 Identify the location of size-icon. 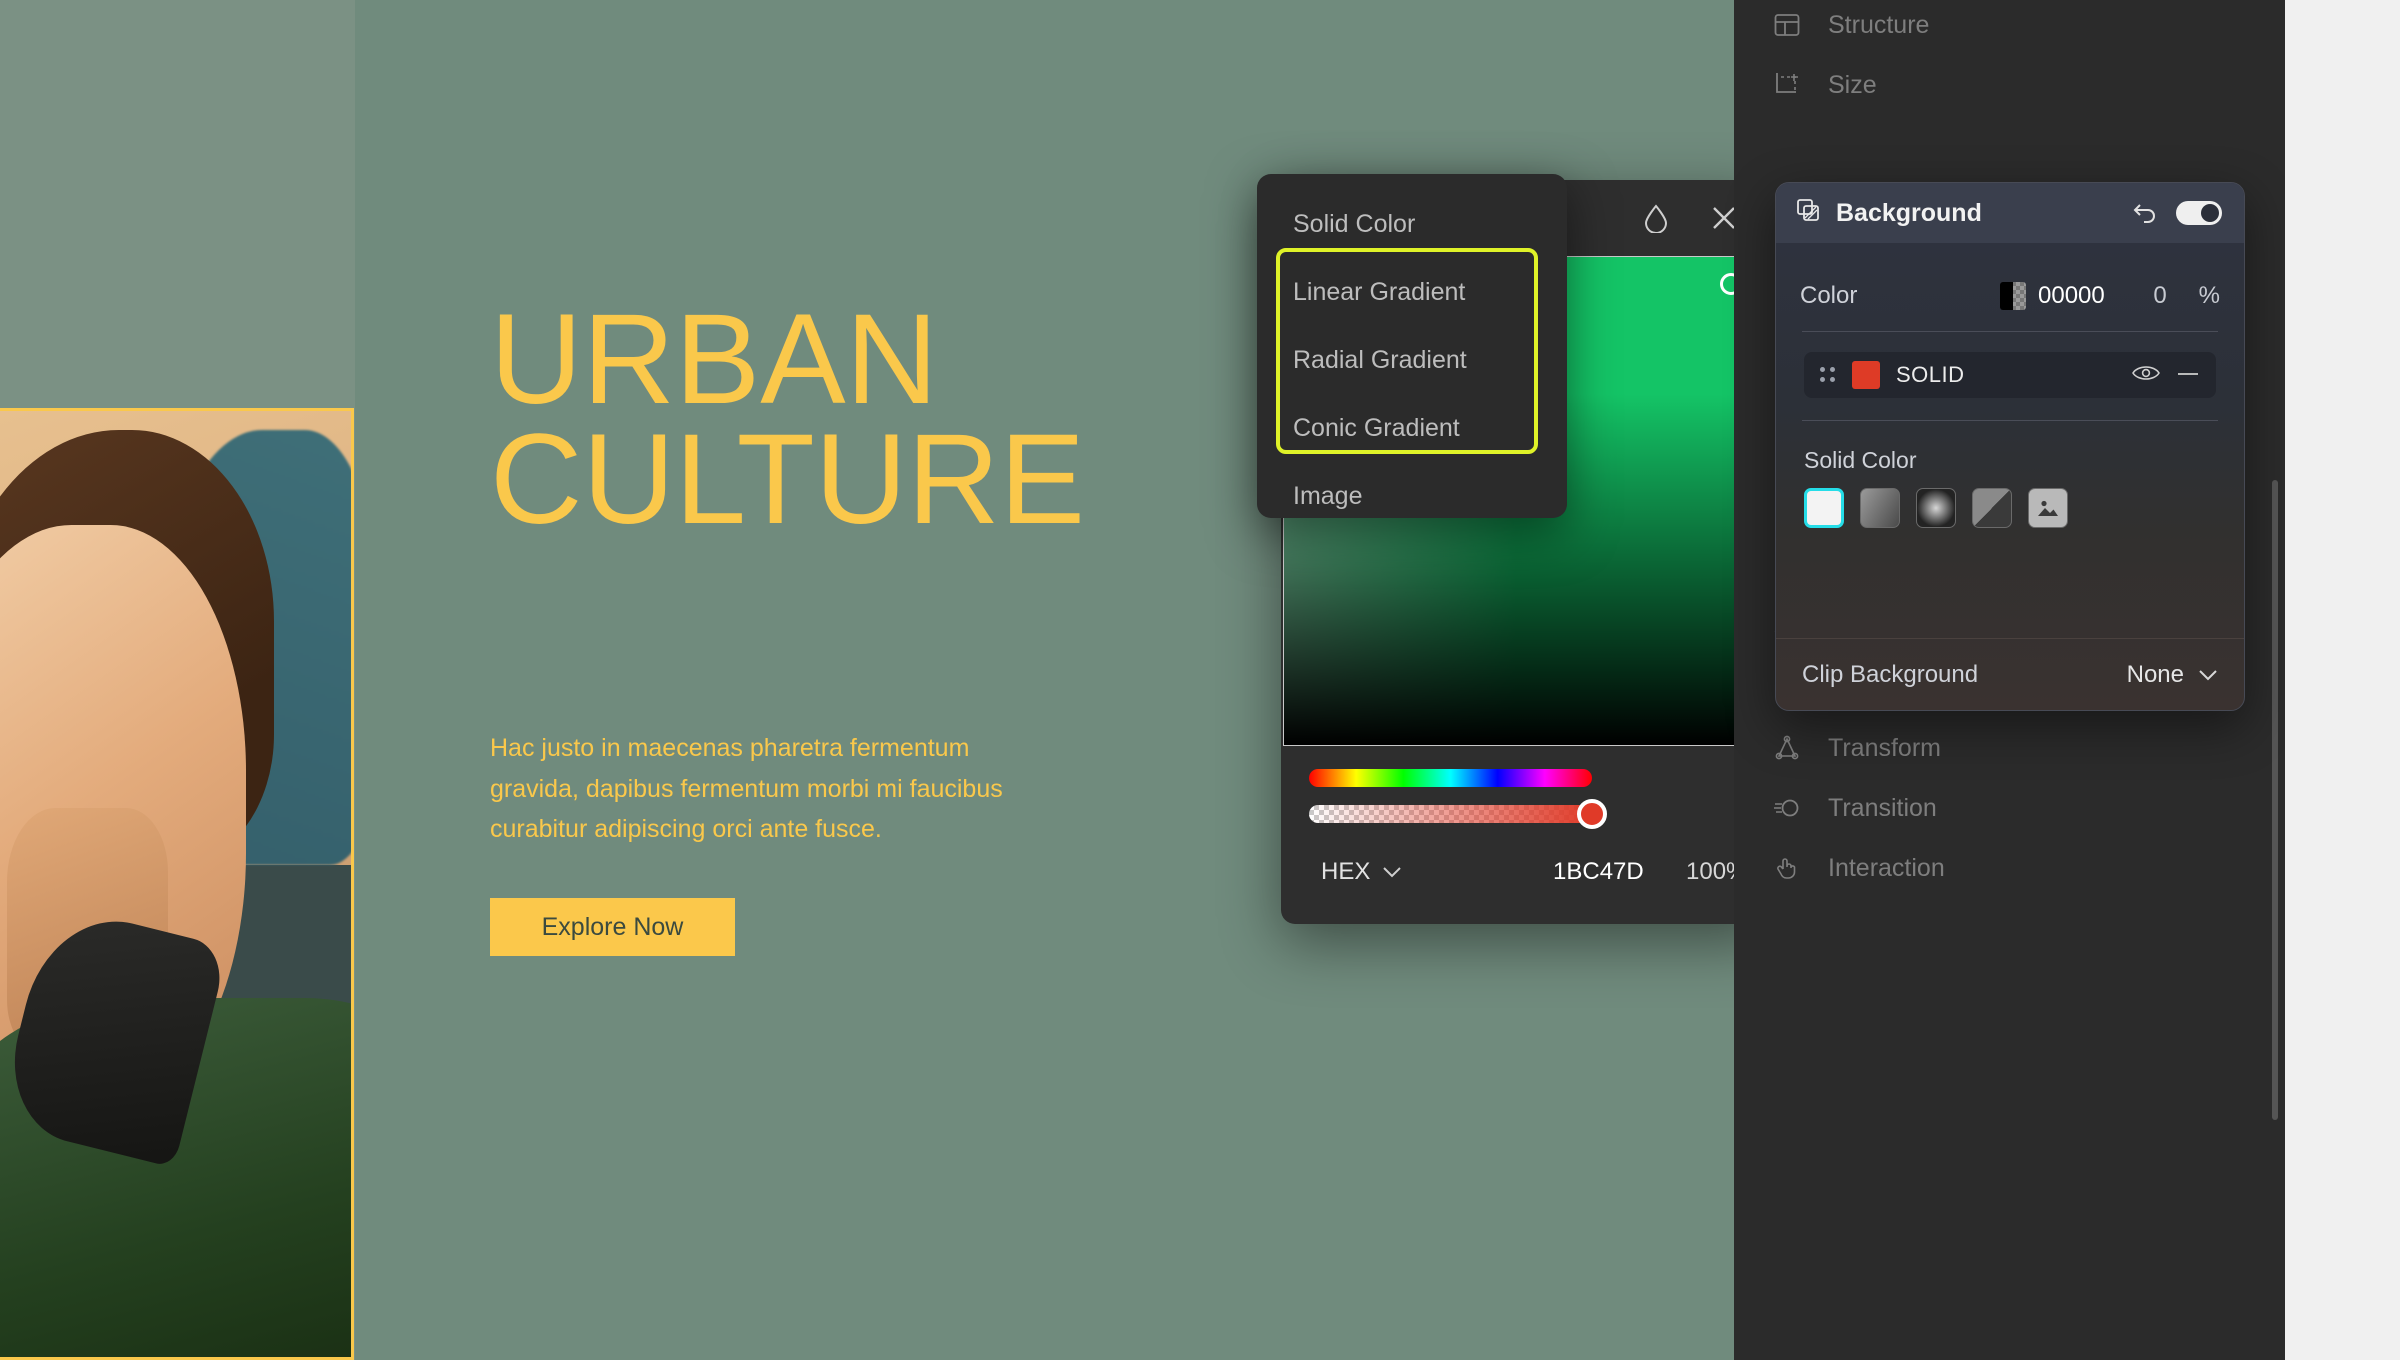
(1787, 85).